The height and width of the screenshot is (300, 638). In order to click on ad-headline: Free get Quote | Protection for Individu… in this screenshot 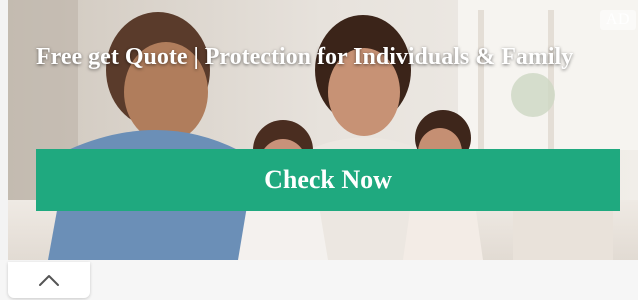, I will do `click(316, 57)`.